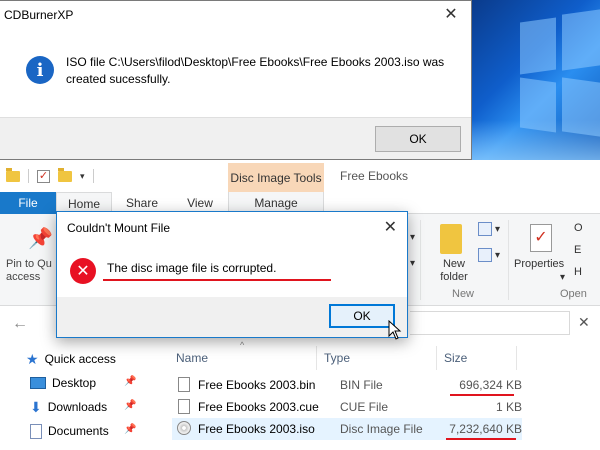 The image size is (600, 450). I want to click on download-icon: ⬇, so click(36, 406).